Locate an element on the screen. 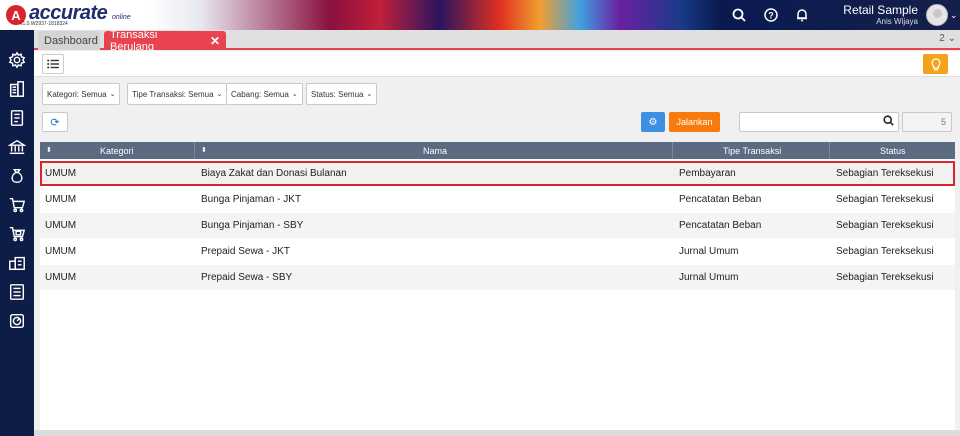 This screenshot has height=436, width=960. cart-icon is located at coordinates (17, 205).